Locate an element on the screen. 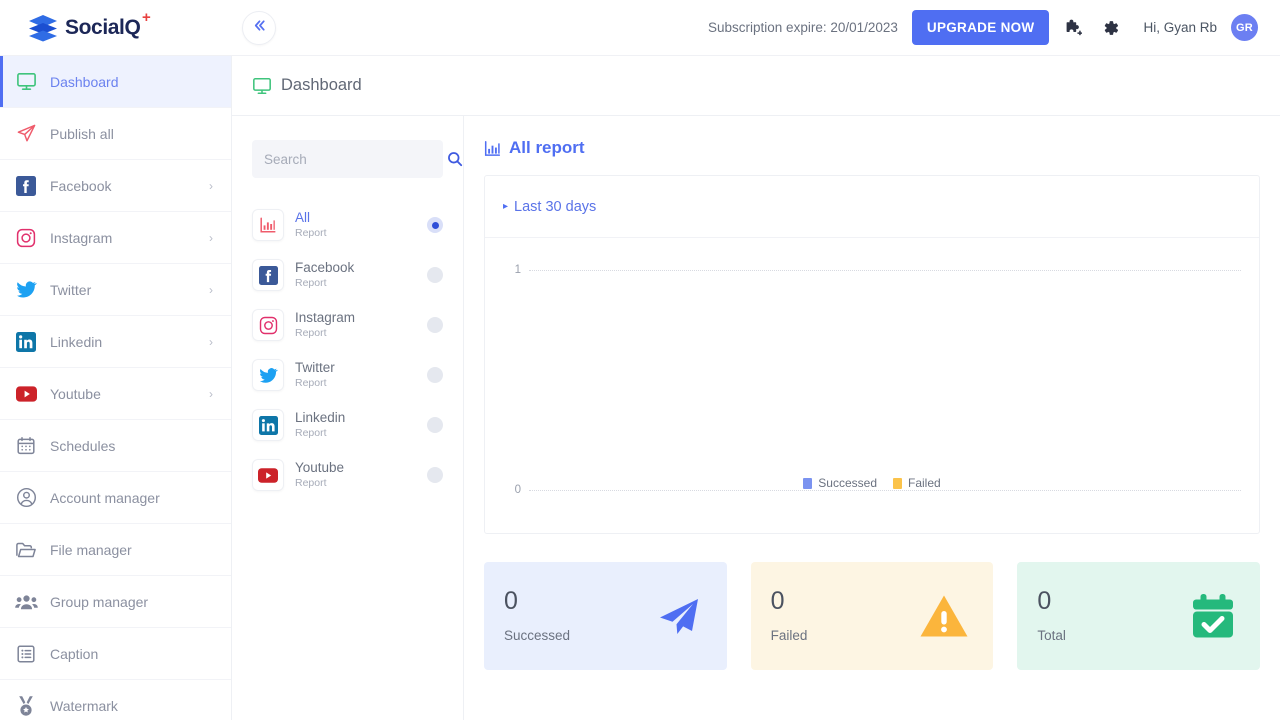 The image size is (1280, 720). legend-swatch-successed is located at coordinates (808, 483).